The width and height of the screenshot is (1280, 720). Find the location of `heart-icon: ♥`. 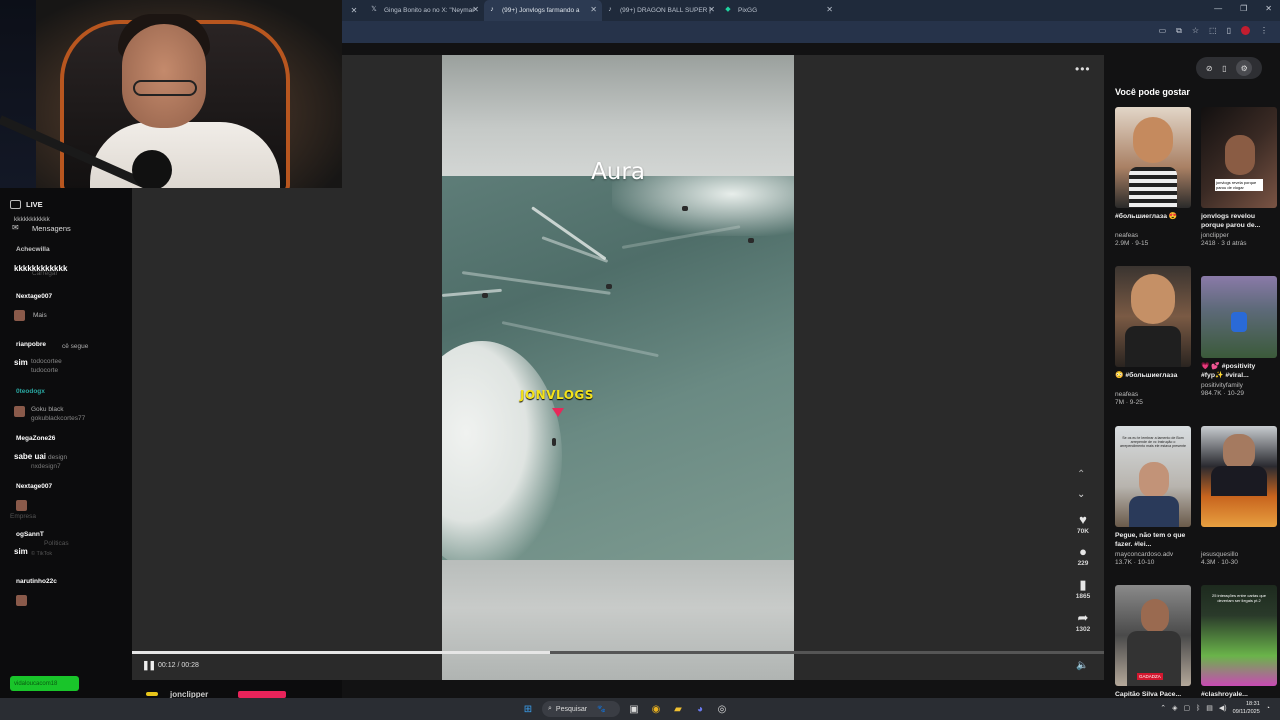

heart-icon: ♥ is located at coordinates (1083, 519).